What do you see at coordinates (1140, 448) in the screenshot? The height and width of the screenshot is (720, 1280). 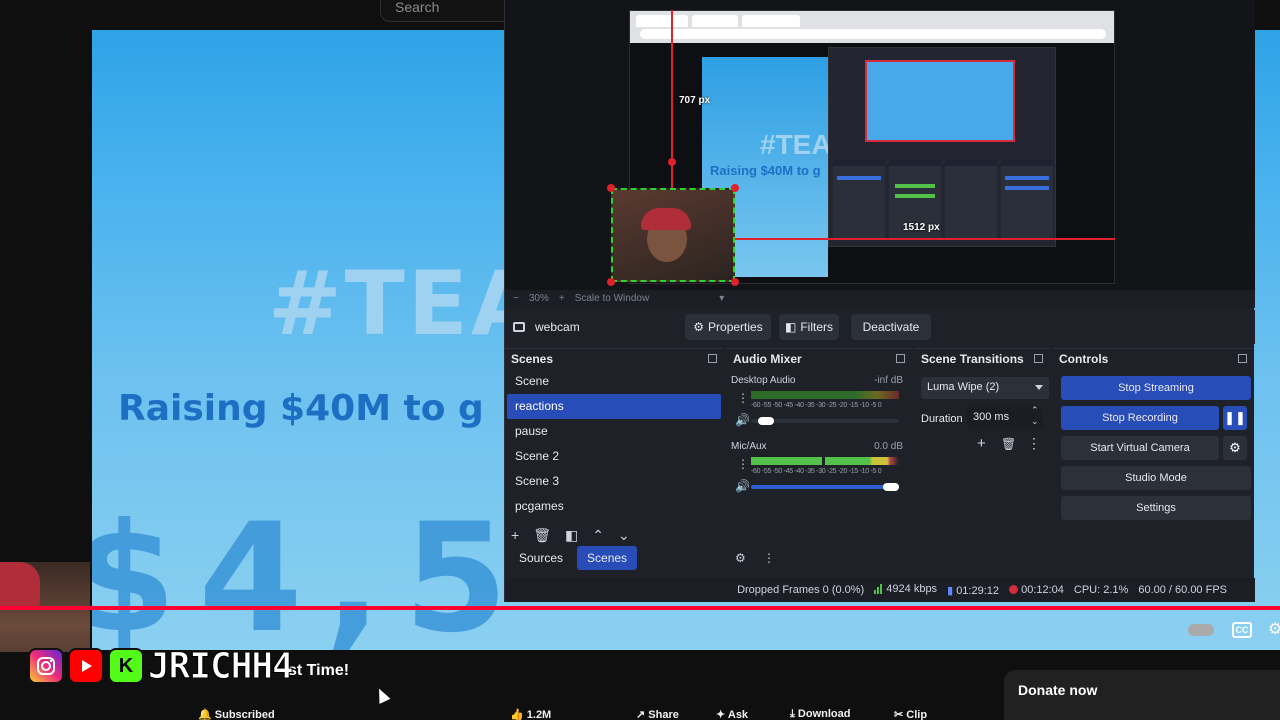 I see `start-virtual-camera-button: Start Virtual Camera` at bounding box center [1140, 448].